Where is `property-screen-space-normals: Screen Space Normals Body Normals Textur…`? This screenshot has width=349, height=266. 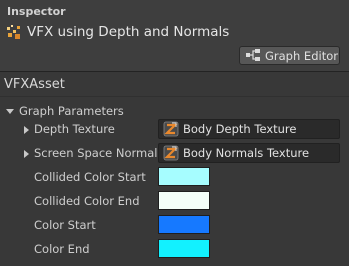
property-screen-space-normals: Screen Space Normals Body Normals Textur… is located at coordinates (174, 154).